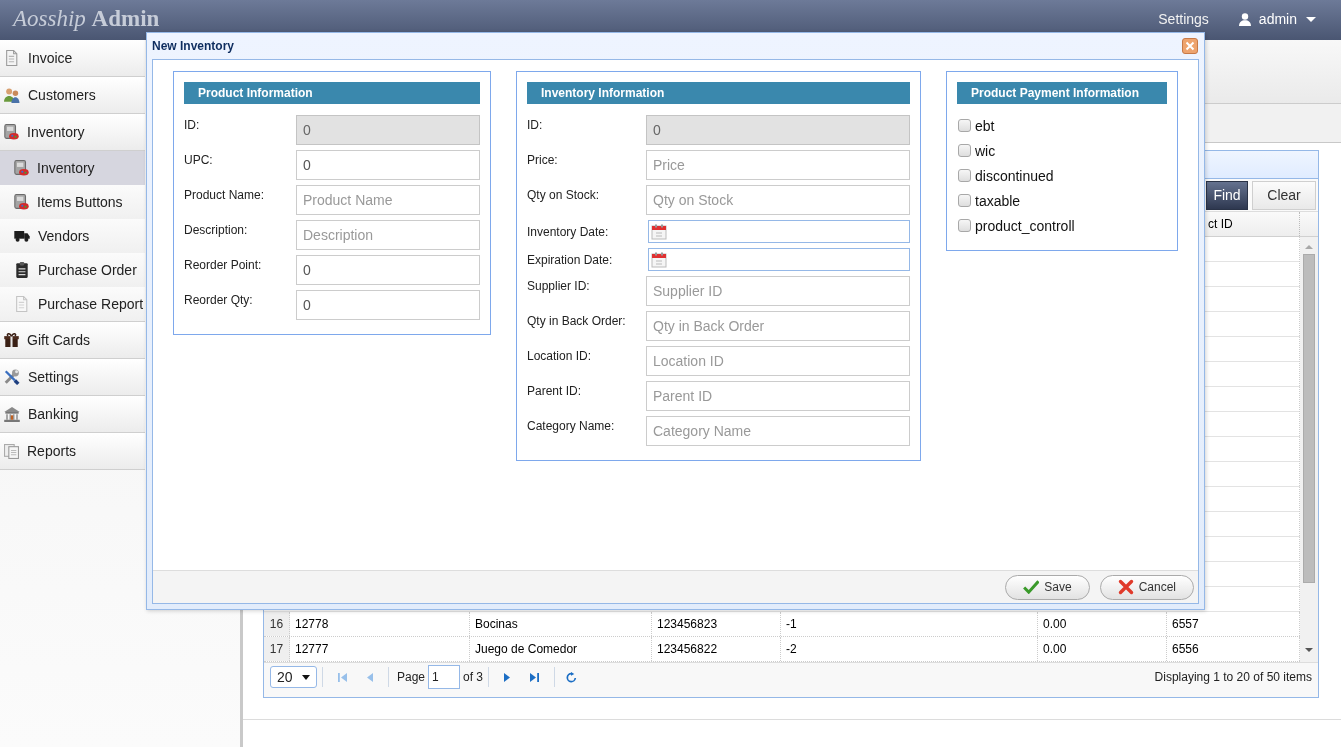 The height and width of the screenshot is (747, 1341). What do you see at coordinates (305, 677) in the screenshot?
I see `caret-icon` at bounding box center [305, 677].